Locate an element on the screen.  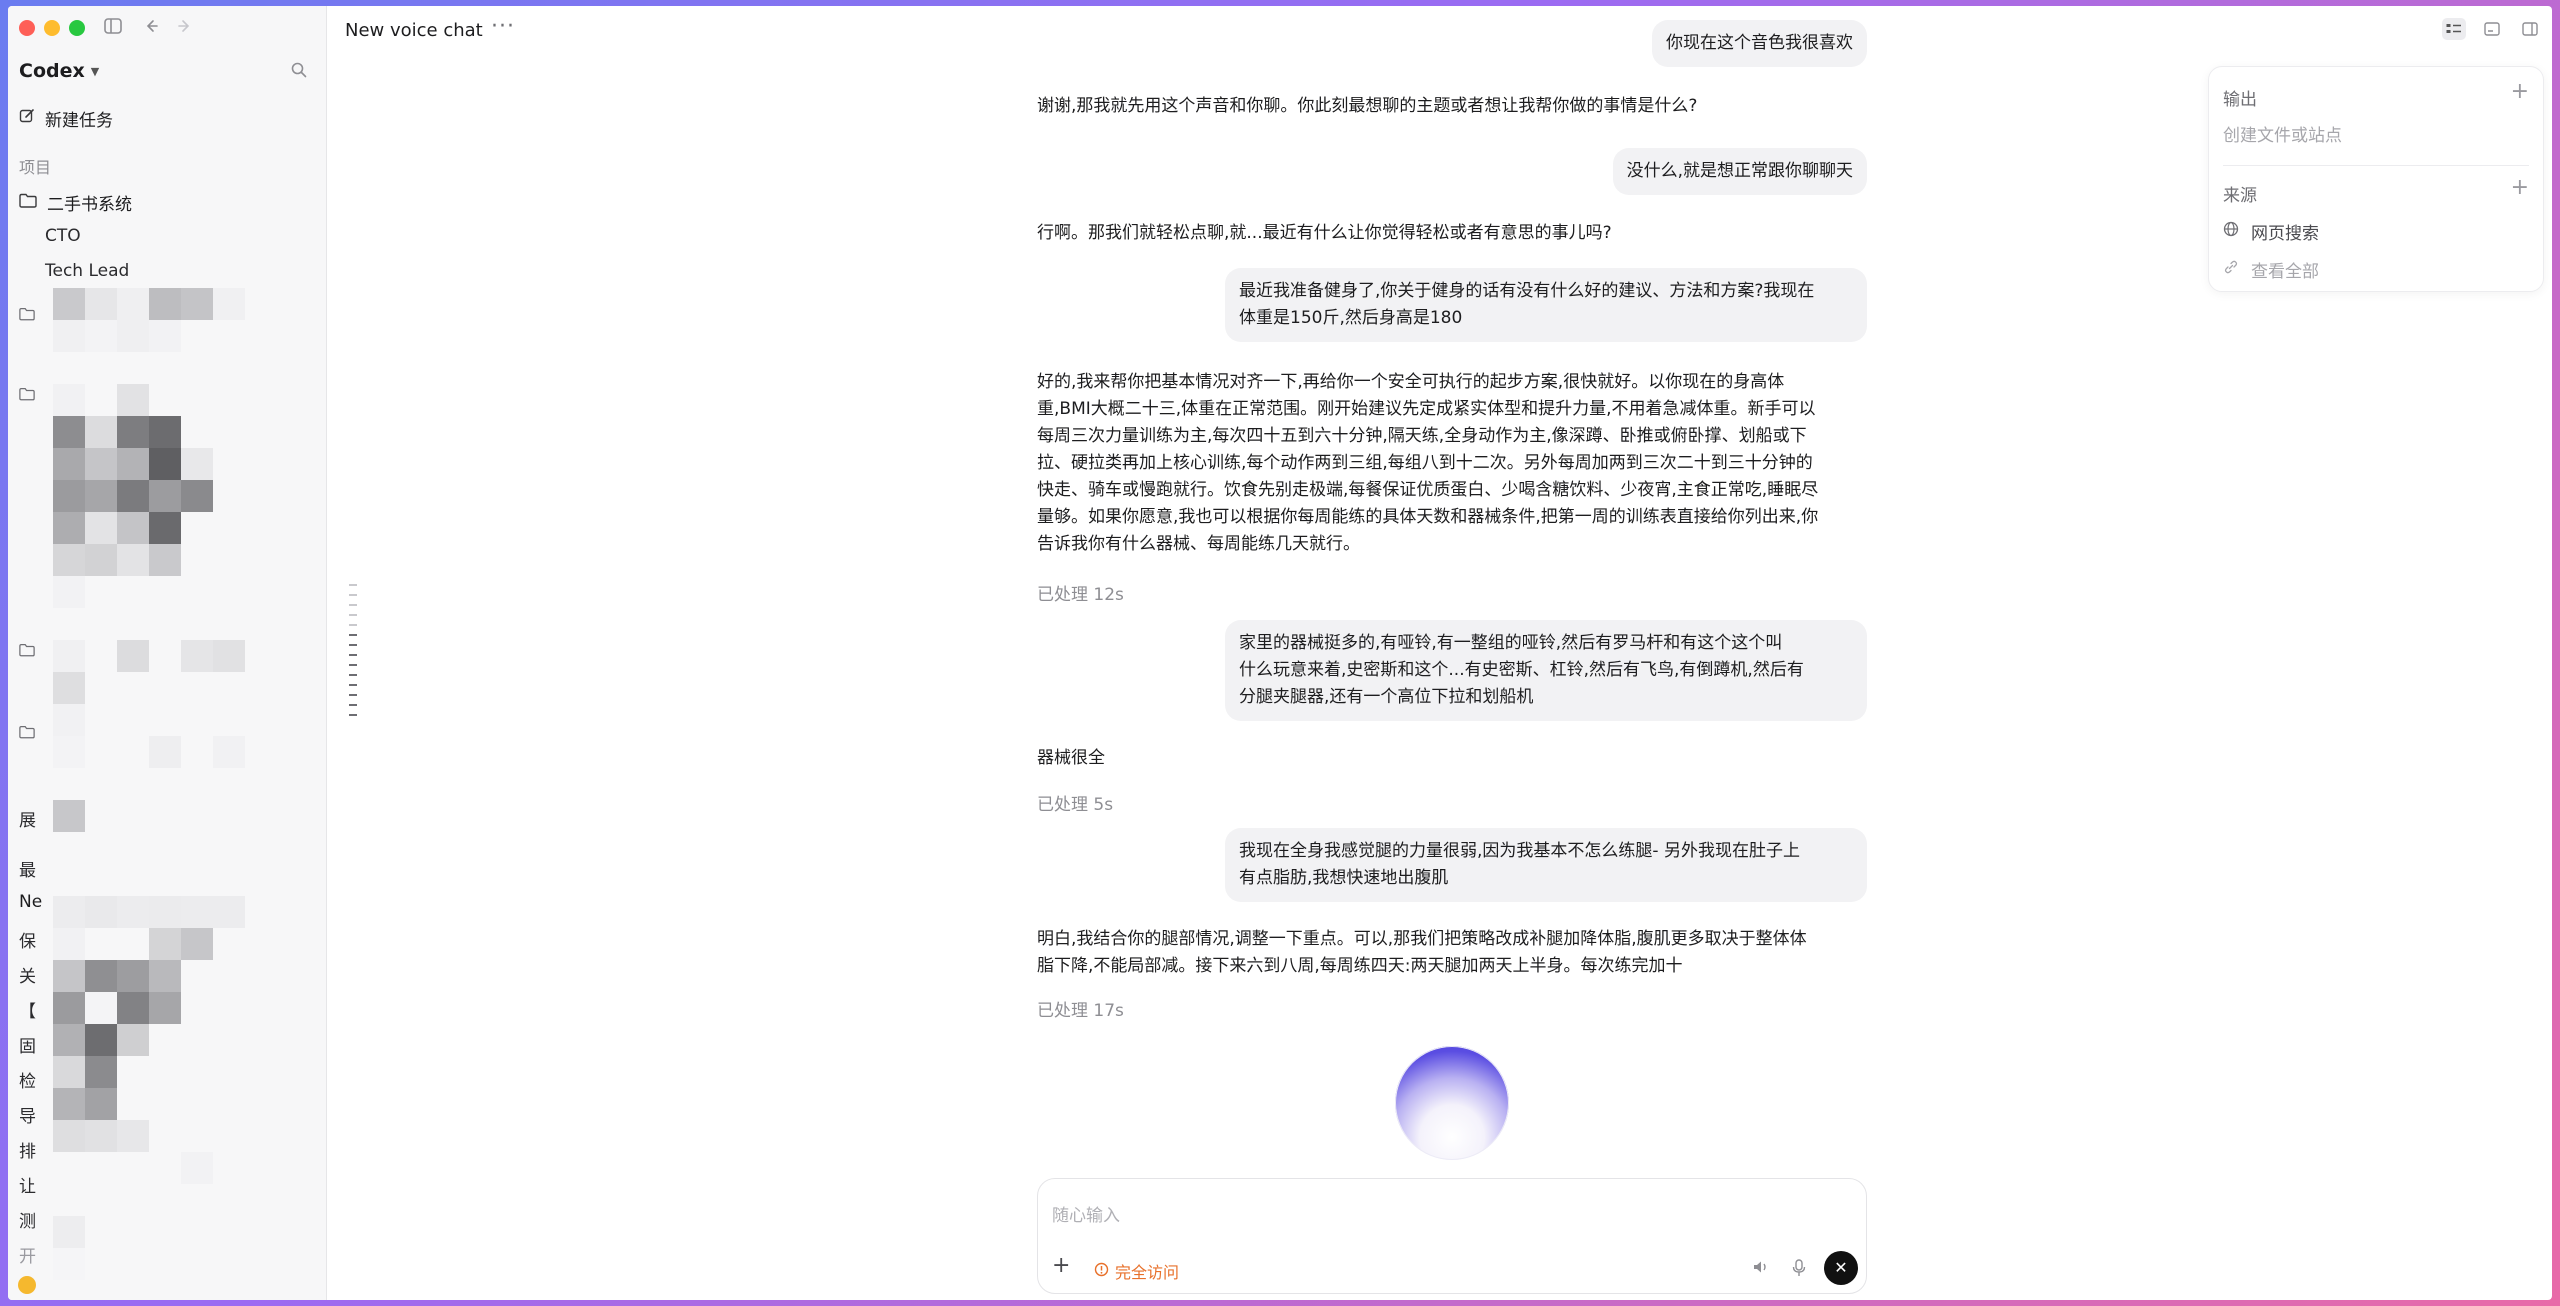
message-line: 体重是150斤,然后身高是180 is located at coordinates (1351, 318).